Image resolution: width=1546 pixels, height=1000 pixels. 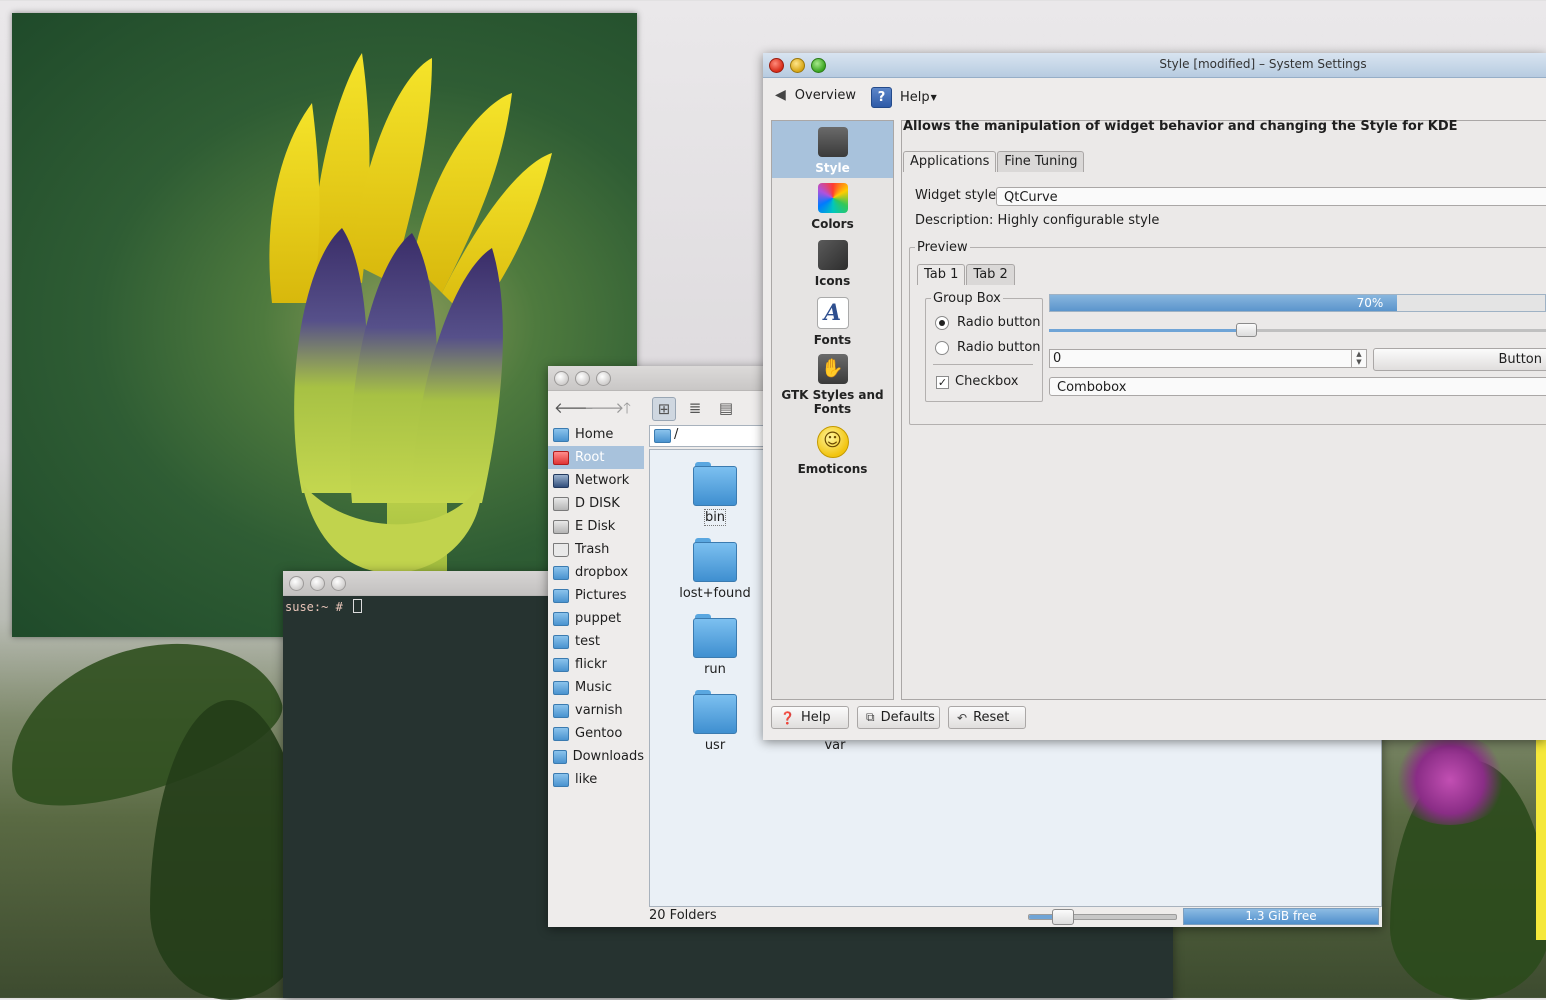 I want to click on checkbox: ✓, so click(x=942, y=382).